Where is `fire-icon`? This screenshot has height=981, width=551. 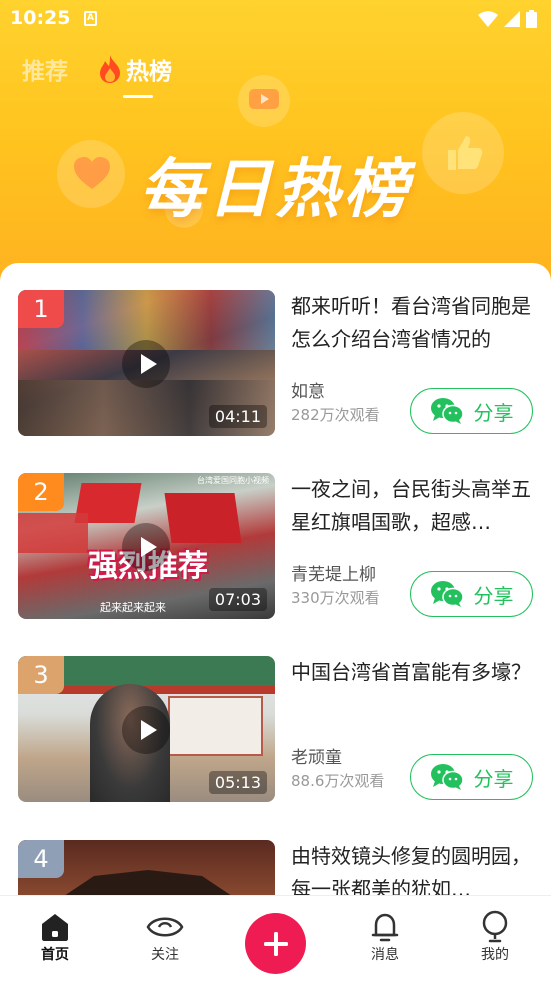 fire-icon is located at coordinates (110, 69).